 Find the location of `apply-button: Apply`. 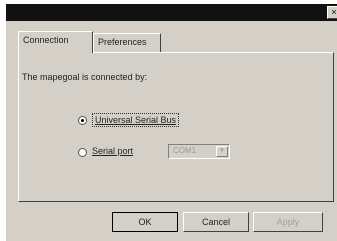

apply-button: Apply is located at coordinates (288, 222).